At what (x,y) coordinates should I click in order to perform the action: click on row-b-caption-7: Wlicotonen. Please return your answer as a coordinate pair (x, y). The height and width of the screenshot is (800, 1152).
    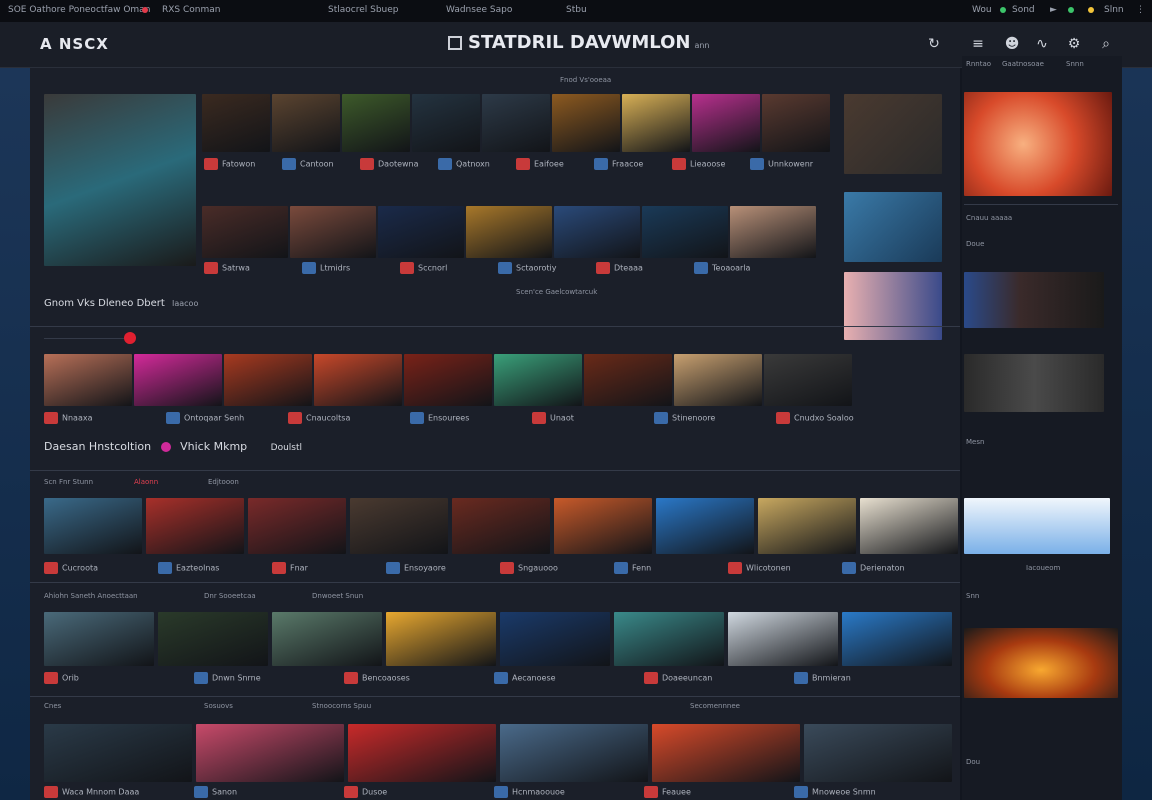
    Looking at the image, I should click on (759, 568).